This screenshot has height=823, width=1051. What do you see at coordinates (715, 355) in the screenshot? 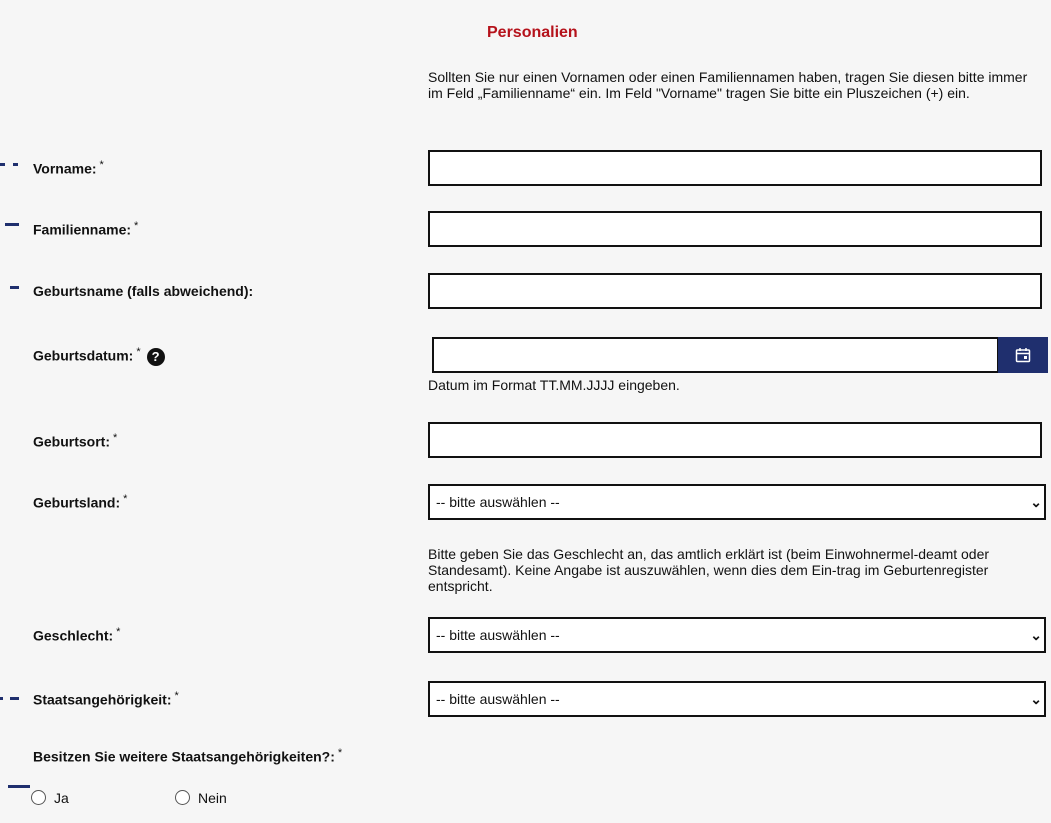
I see `geburtsdatum-input` at bounding box center [715, 355].